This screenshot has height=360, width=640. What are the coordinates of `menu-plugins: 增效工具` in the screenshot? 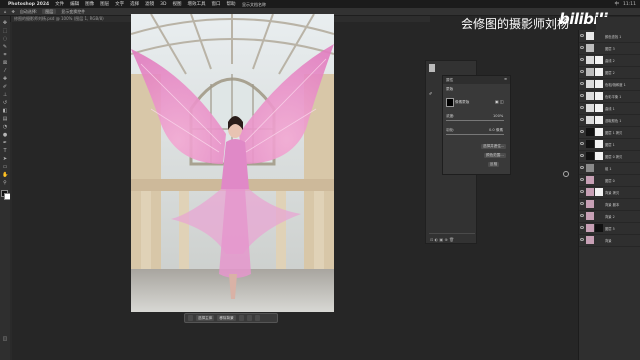 It's located at (196, 4).